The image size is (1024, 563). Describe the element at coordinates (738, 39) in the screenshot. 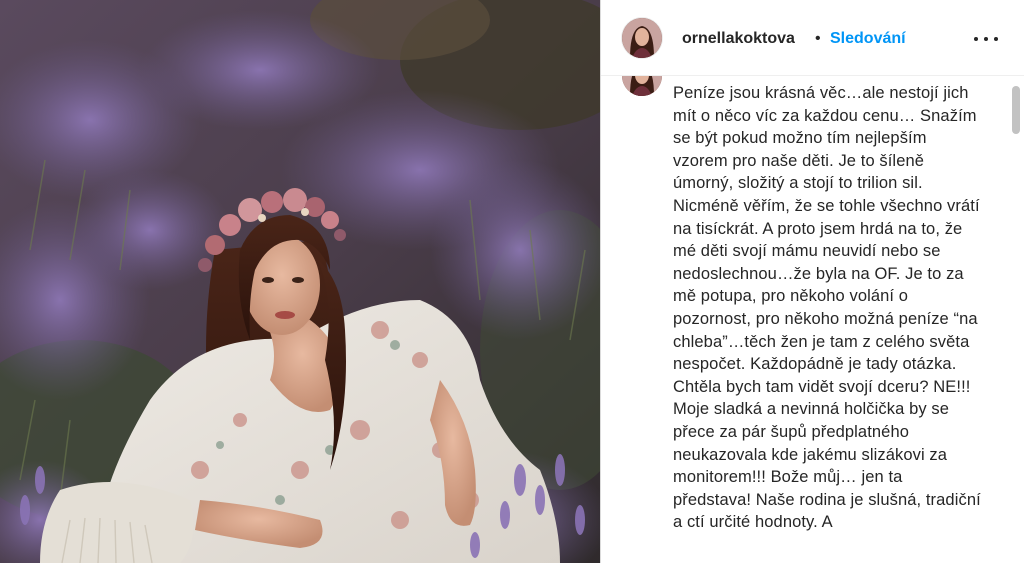

I see `username-link: ornellakoktova` at that location.